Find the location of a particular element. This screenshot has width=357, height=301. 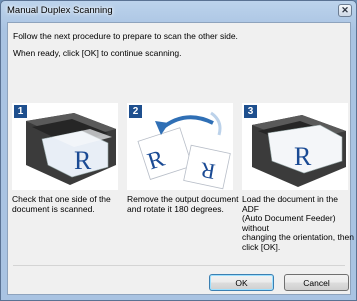

step-3-illustration: R 3 is located at coordinates (295, 146).